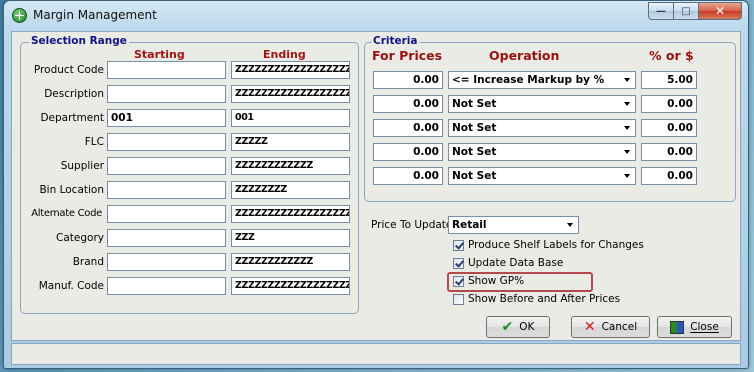 The image size is (754, 372). Describe the element at coordinates (527, 327) in the screenshot. I see `ok-button-label: OK` at that location.